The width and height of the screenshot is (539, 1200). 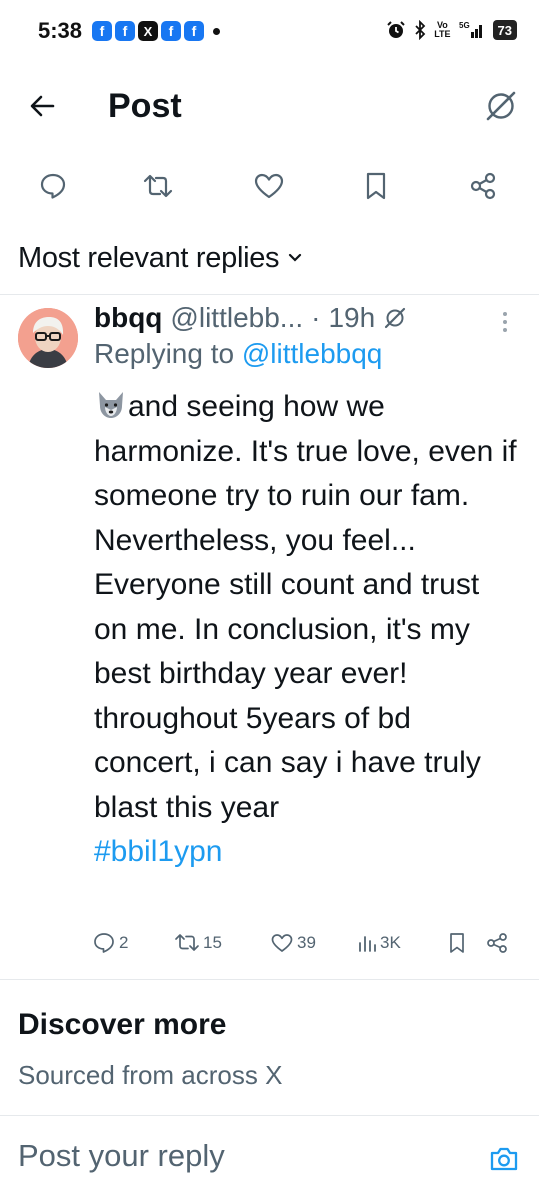 I want to click on reply-composer: Post your reply, so click(x=269, y=1158).